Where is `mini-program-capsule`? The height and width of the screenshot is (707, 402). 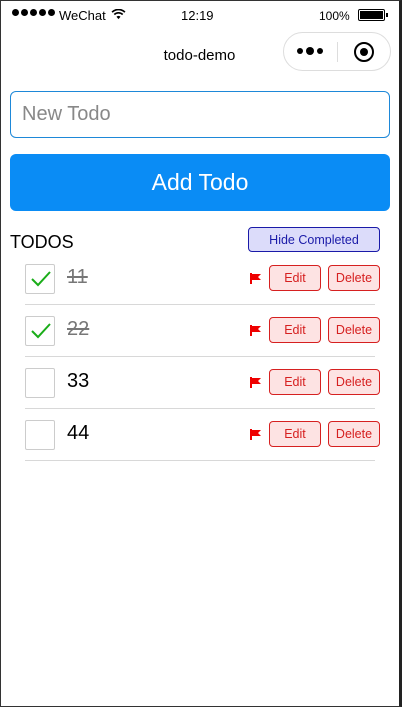 mini-program-capsule is located at coordinates (337, 51).